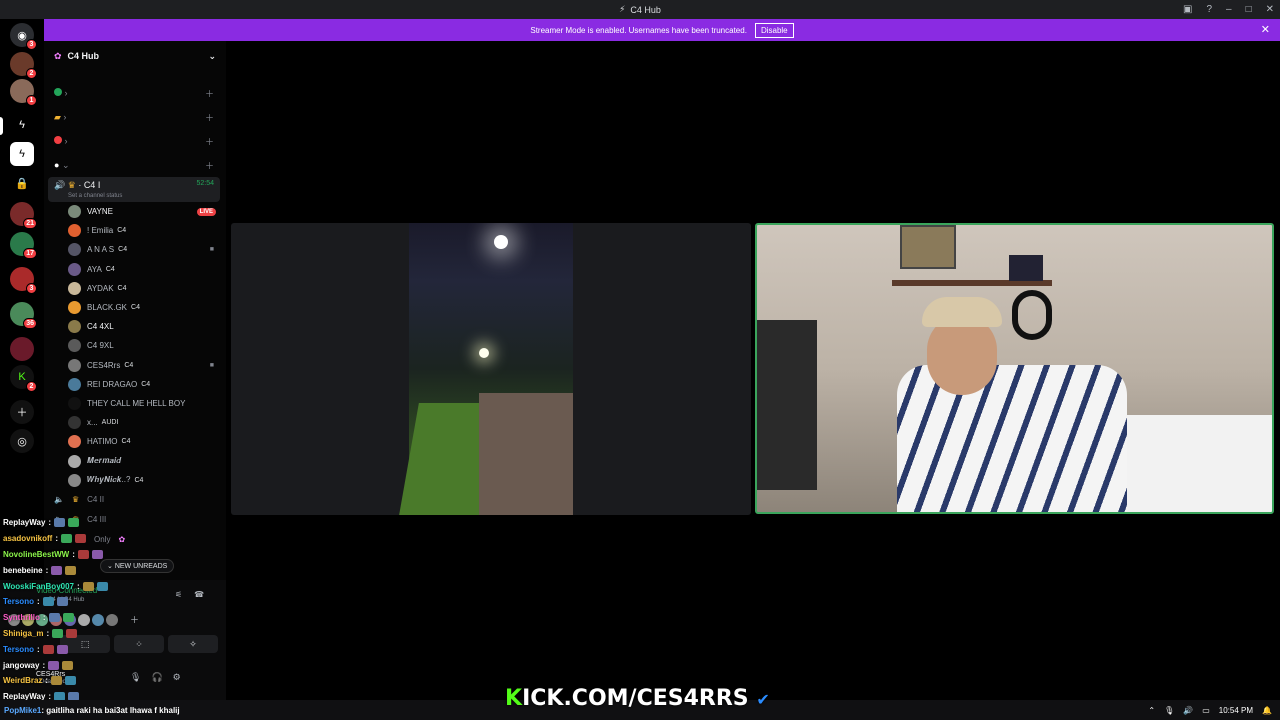 The height and width of the screenshot is (720, 1280). I want to click on close-banner-icon: ✕, so click(1265, 29).